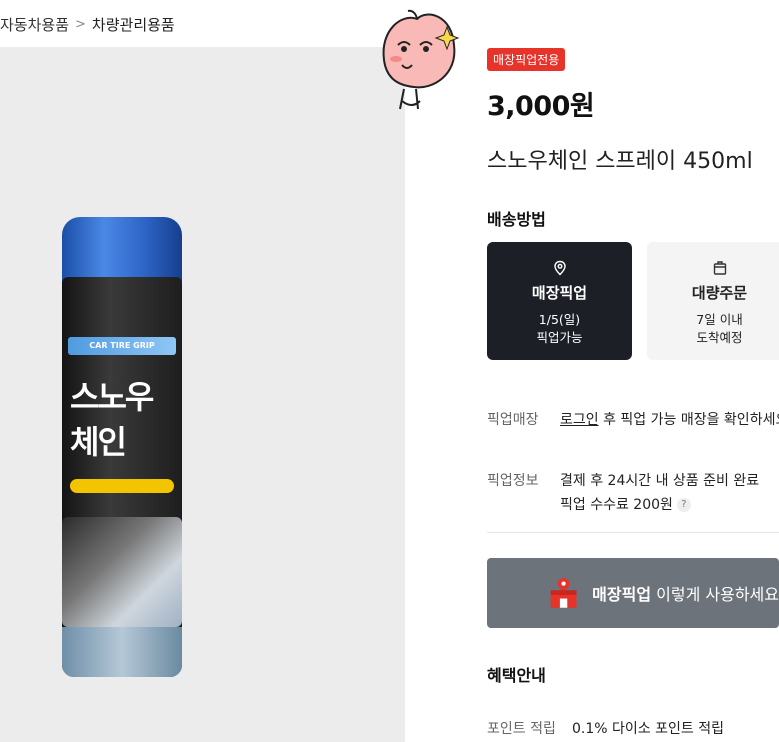 This screenshot has width=779, height=742. Describe the element at coordinates (719, 337) in the screenshot. I see `bulk-delivery-status: 도착예정` at that location.